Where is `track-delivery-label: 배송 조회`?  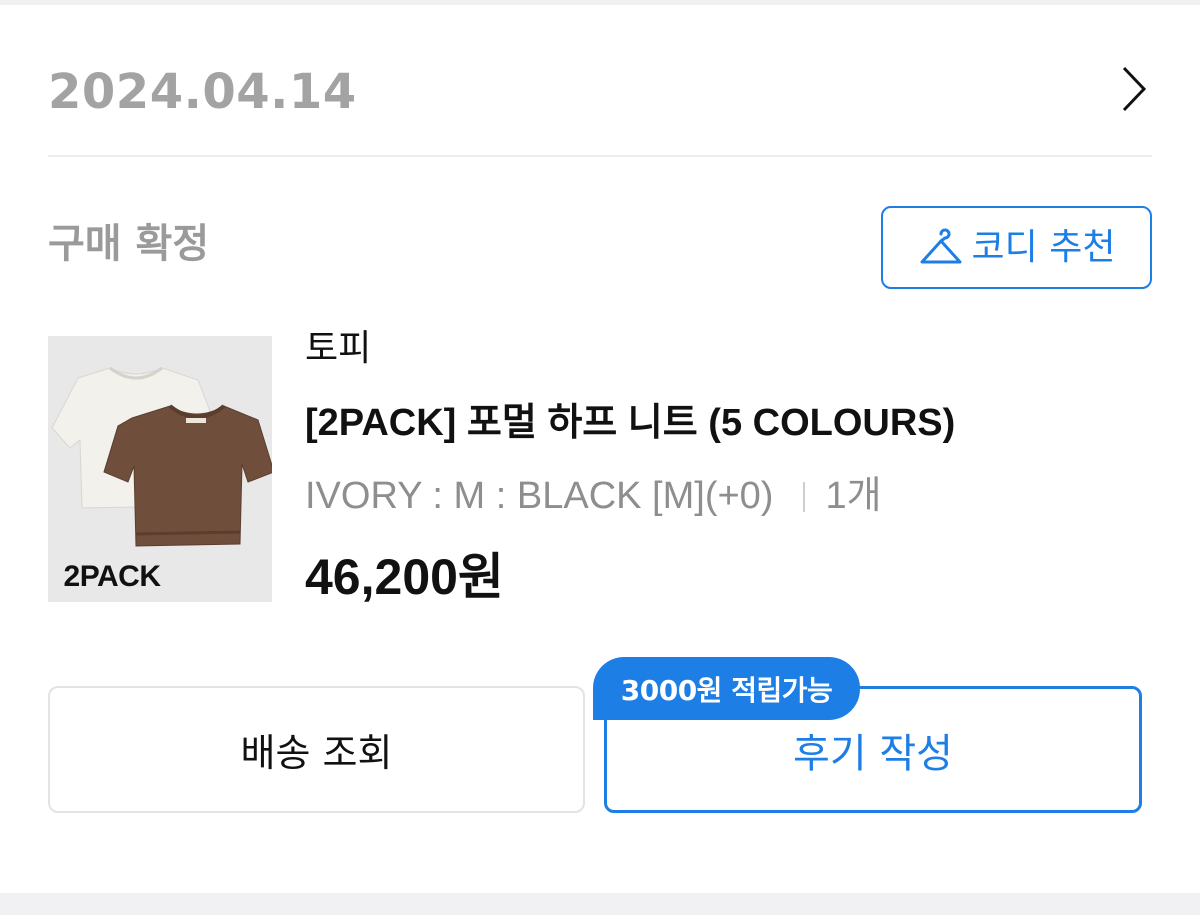
track-delivery-label: 배송 조회 is located at coordinates (316, 753).